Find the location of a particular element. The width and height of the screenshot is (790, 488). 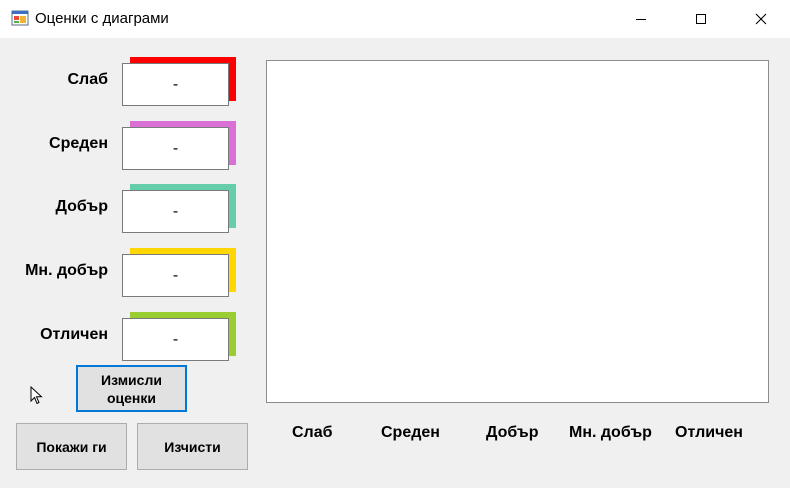

mouse-pointer-icon is located at coordinates (36, 395).